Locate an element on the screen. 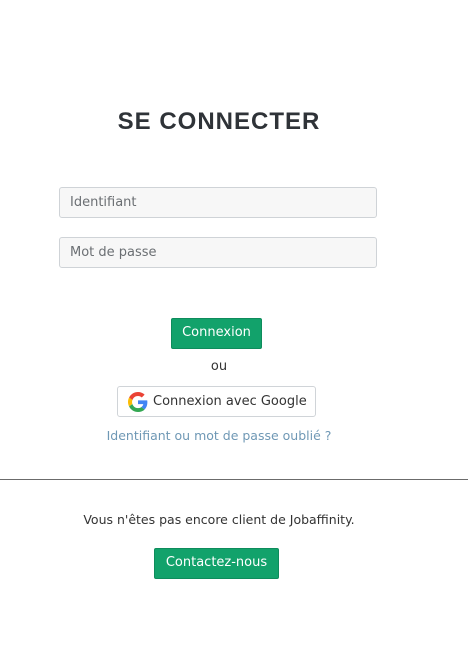 This screenshot has height=646, width=468. google-login-label: Connexion avec Google is located at coordinates (230, 401).